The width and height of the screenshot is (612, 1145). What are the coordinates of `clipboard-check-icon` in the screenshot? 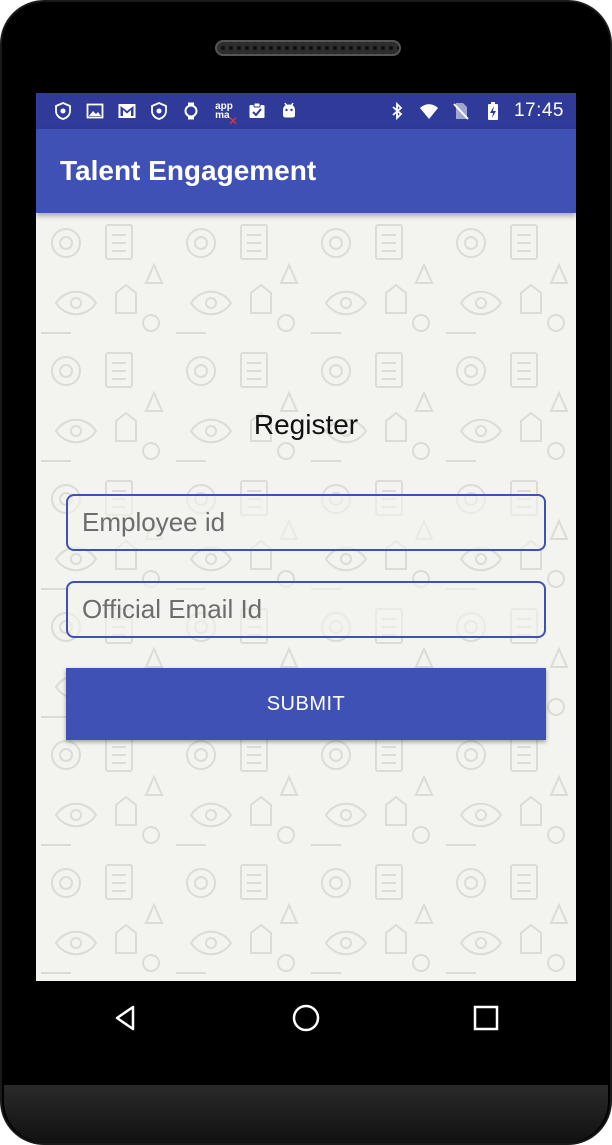 It's located at (257, 111).